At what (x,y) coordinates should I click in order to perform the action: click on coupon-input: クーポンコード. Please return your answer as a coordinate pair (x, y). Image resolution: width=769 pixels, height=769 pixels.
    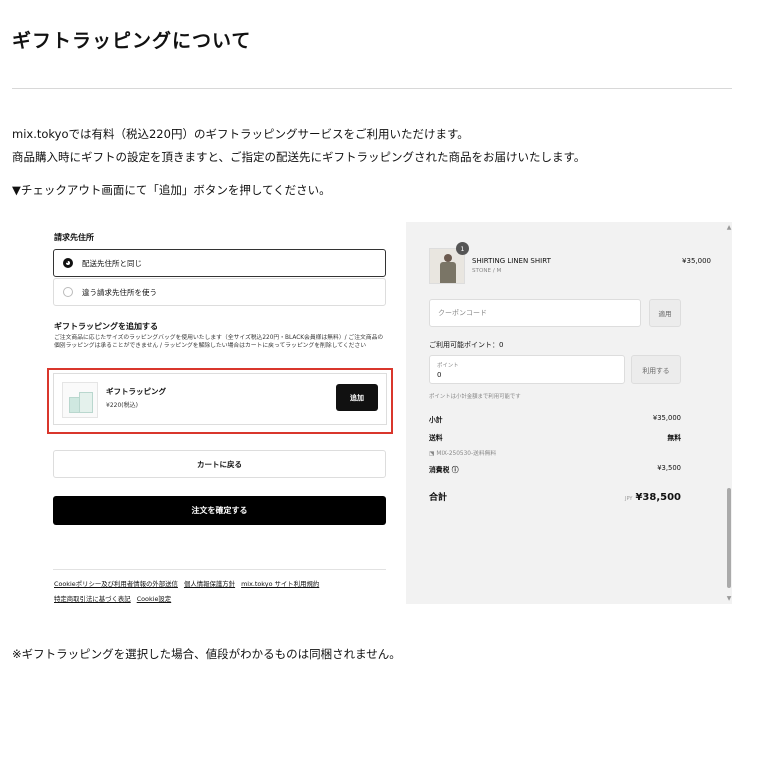
    Looking at the image, I should click on (535, 313).